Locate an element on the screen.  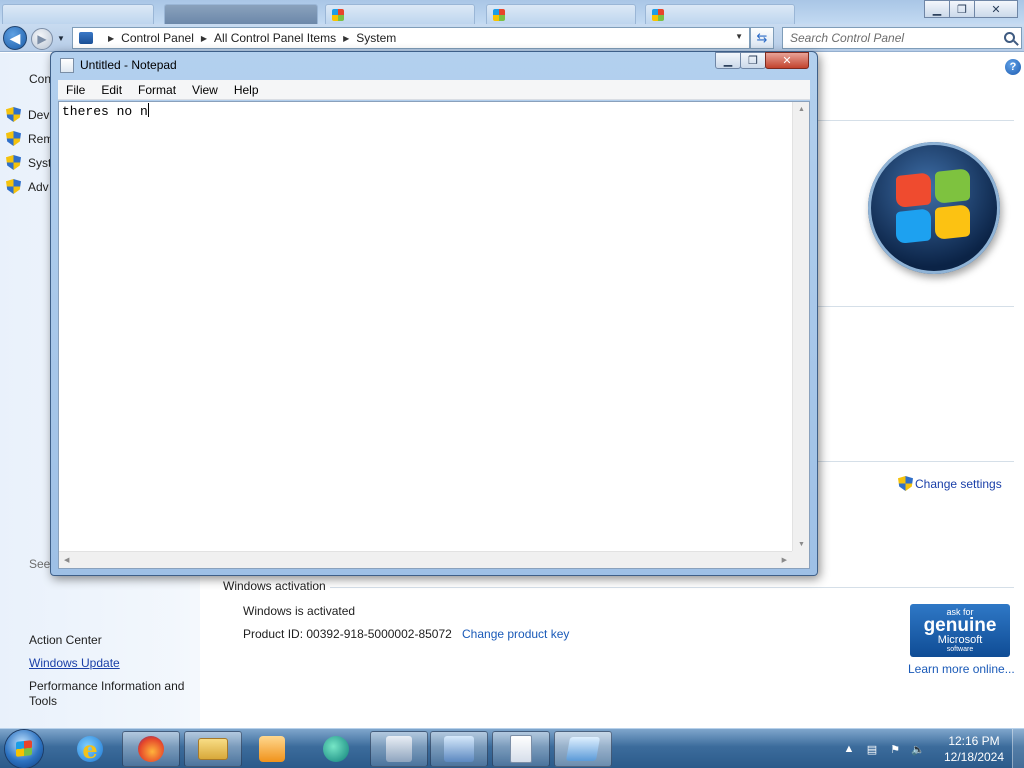
recent-pages-dropdown: ▼ is located at coordinates (61, 38).